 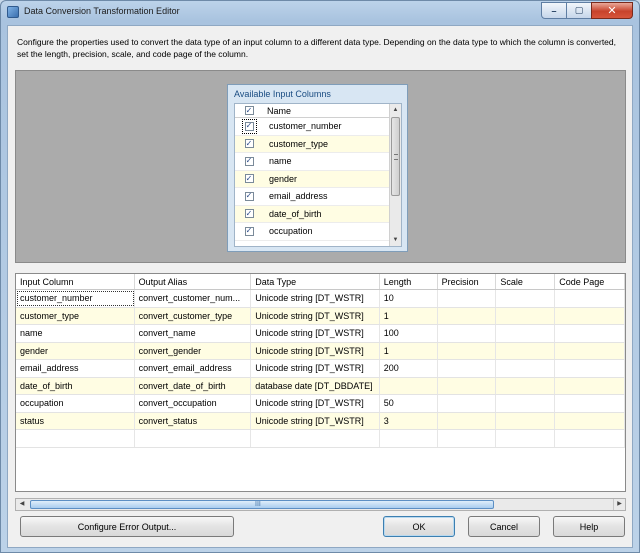 What do you see at coordinates (589, 526) in the screenshot?
I see `help-button: Help` at bounding box center [589, 526].